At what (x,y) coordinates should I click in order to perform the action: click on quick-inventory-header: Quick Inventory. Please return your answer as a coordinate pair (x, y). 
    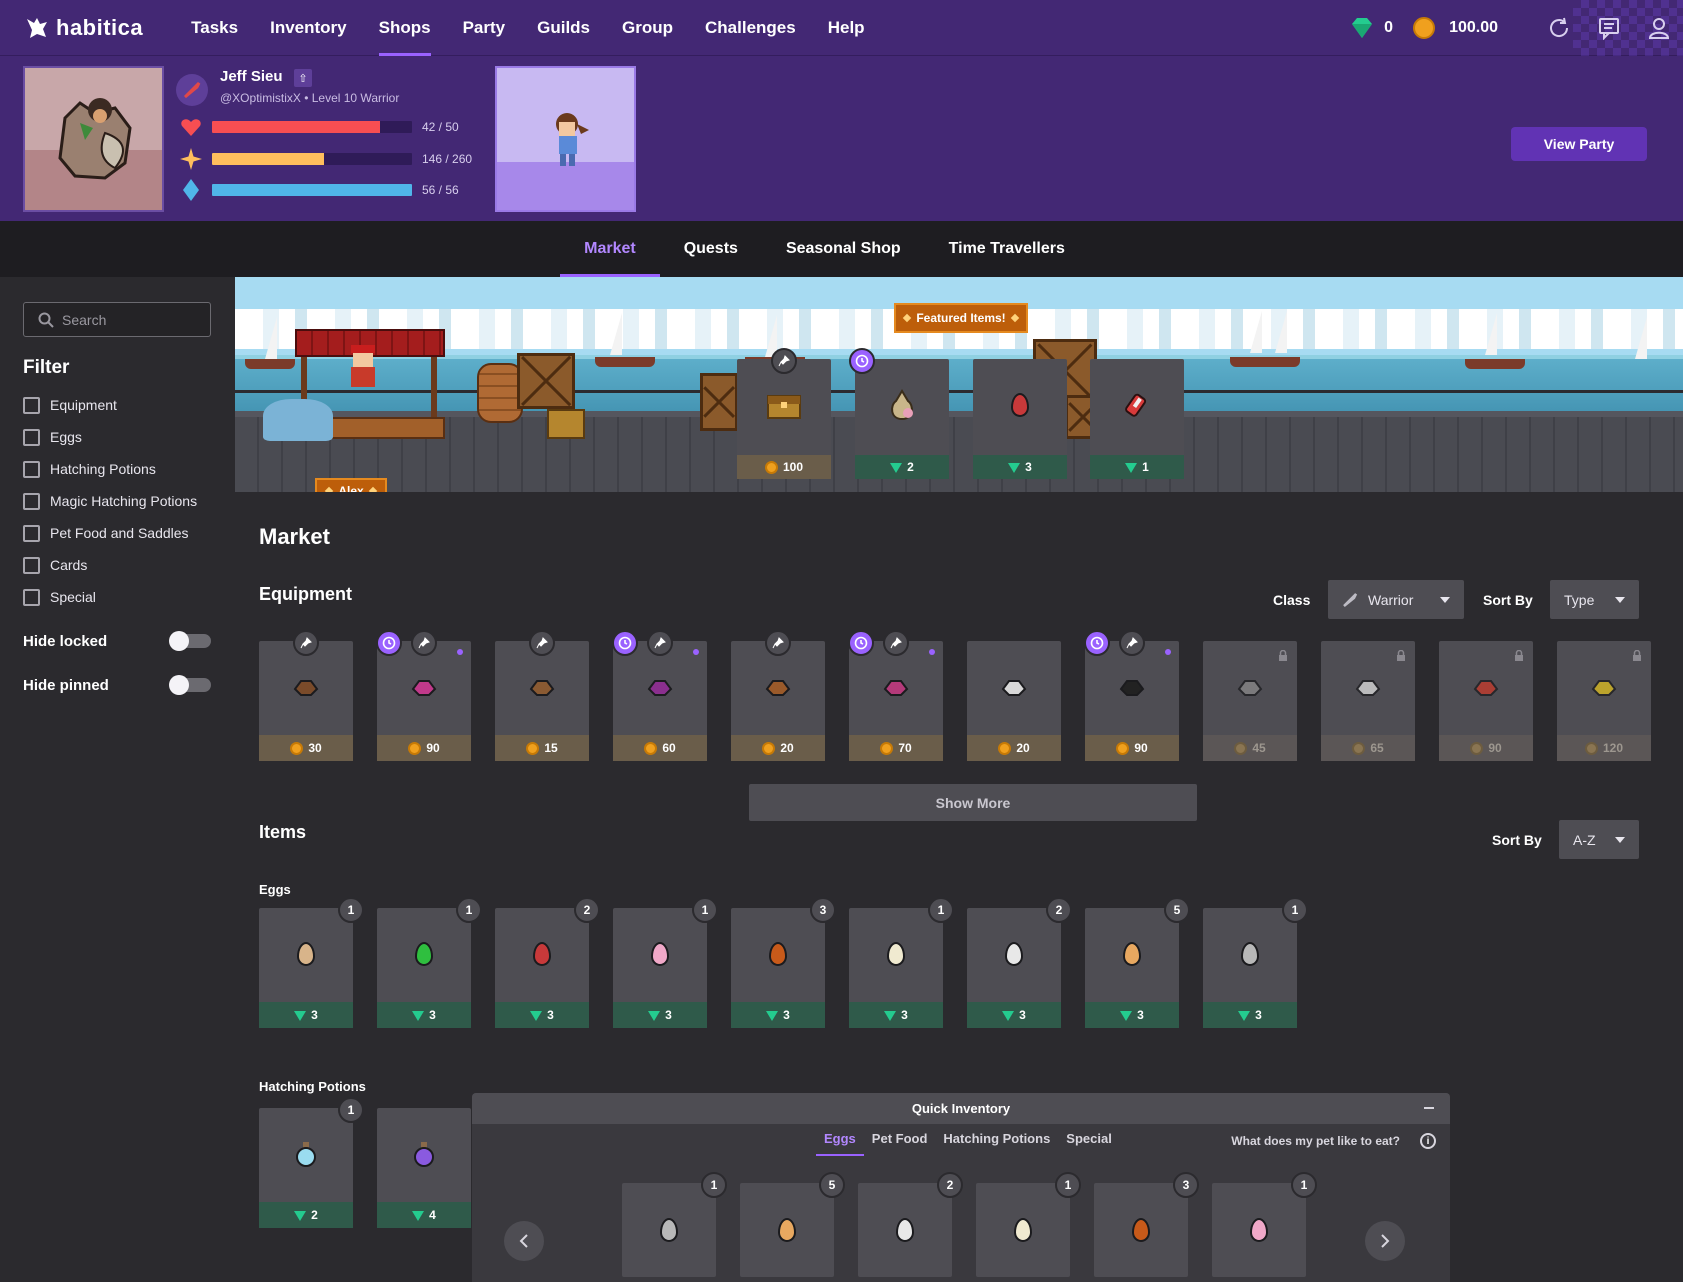
    Looking at the image, I should click on (961, 1108).